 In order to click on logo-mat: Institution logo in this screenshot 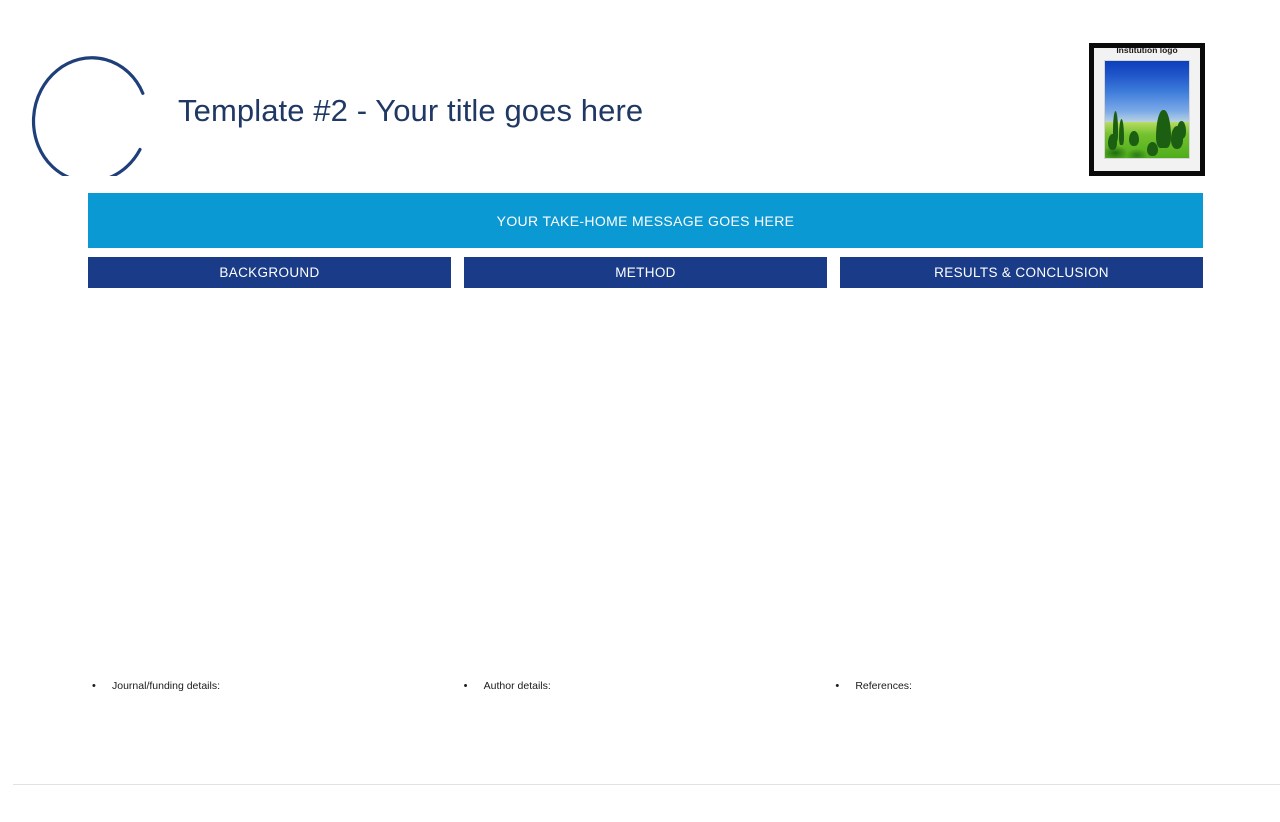, I will do `click(1147, 109)`.